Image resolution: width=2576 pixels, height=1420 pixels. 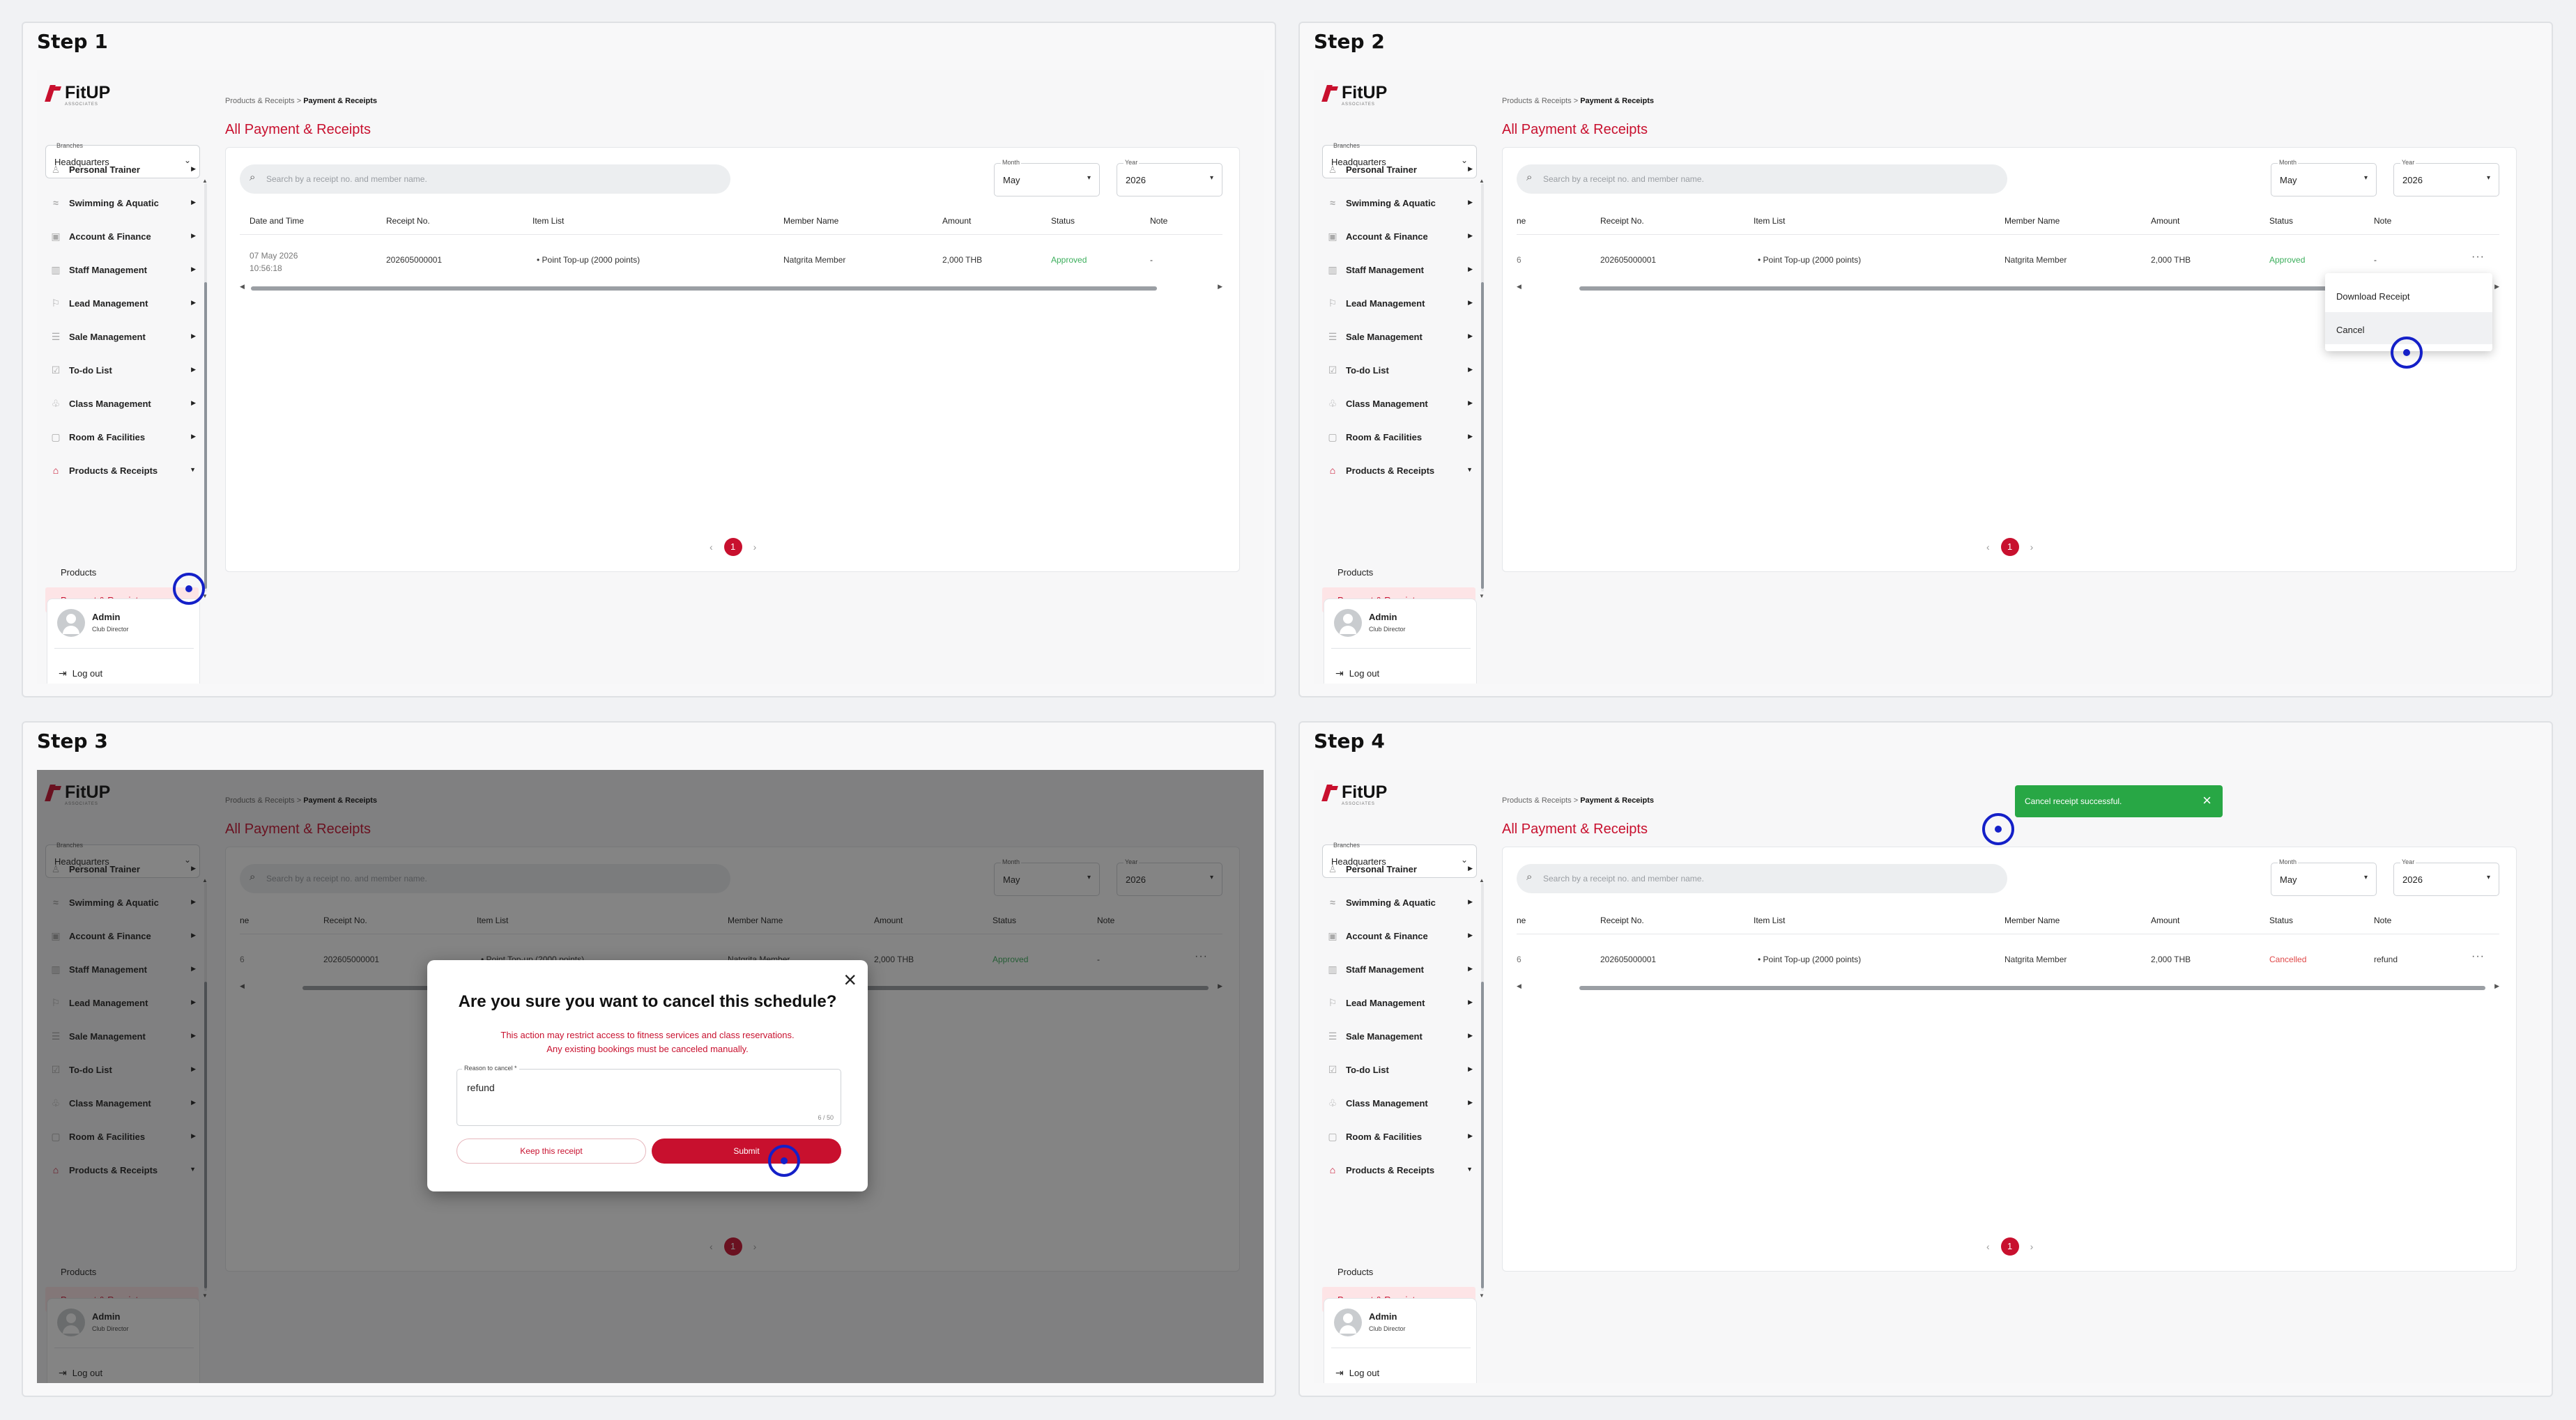 What do you see at coordinates (77, 95) in the screenshot?
I see `logo: FitUP ASSOCIATES` at bounding box center [77, 95].